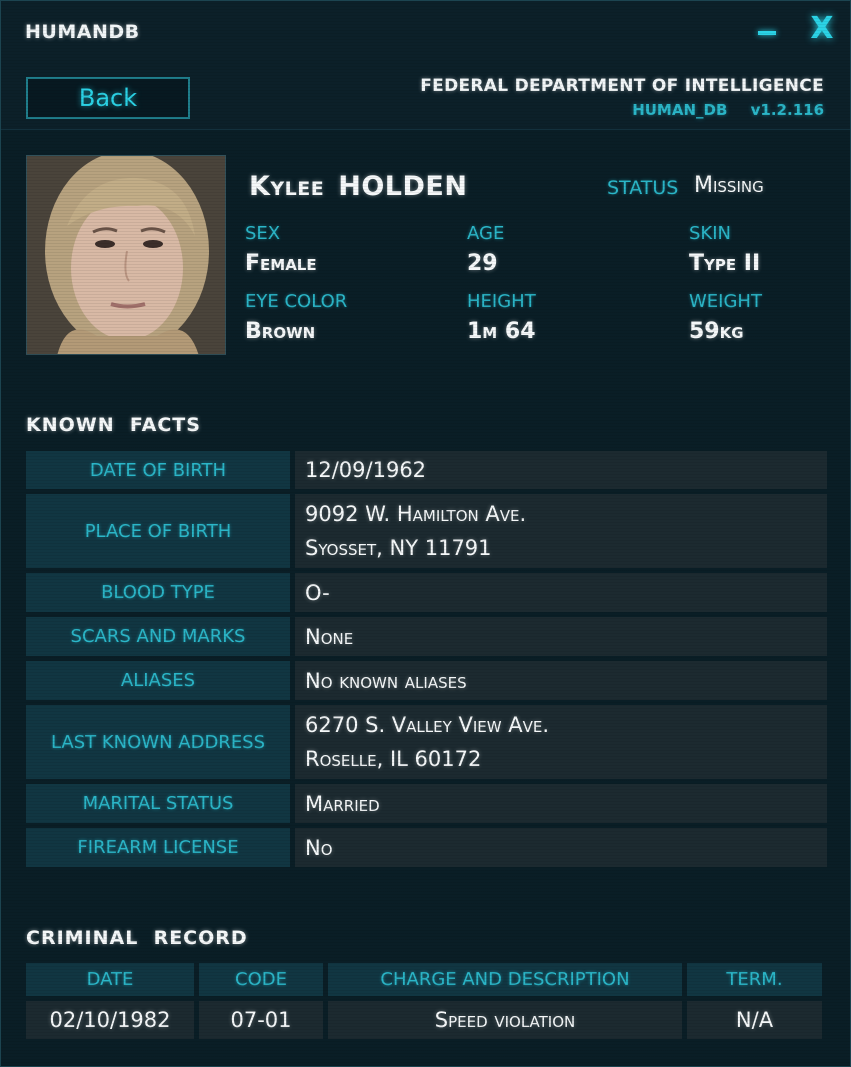 The image size is (851, 1067). I want to click on height-label: HEIGHT, so click(501, 301).